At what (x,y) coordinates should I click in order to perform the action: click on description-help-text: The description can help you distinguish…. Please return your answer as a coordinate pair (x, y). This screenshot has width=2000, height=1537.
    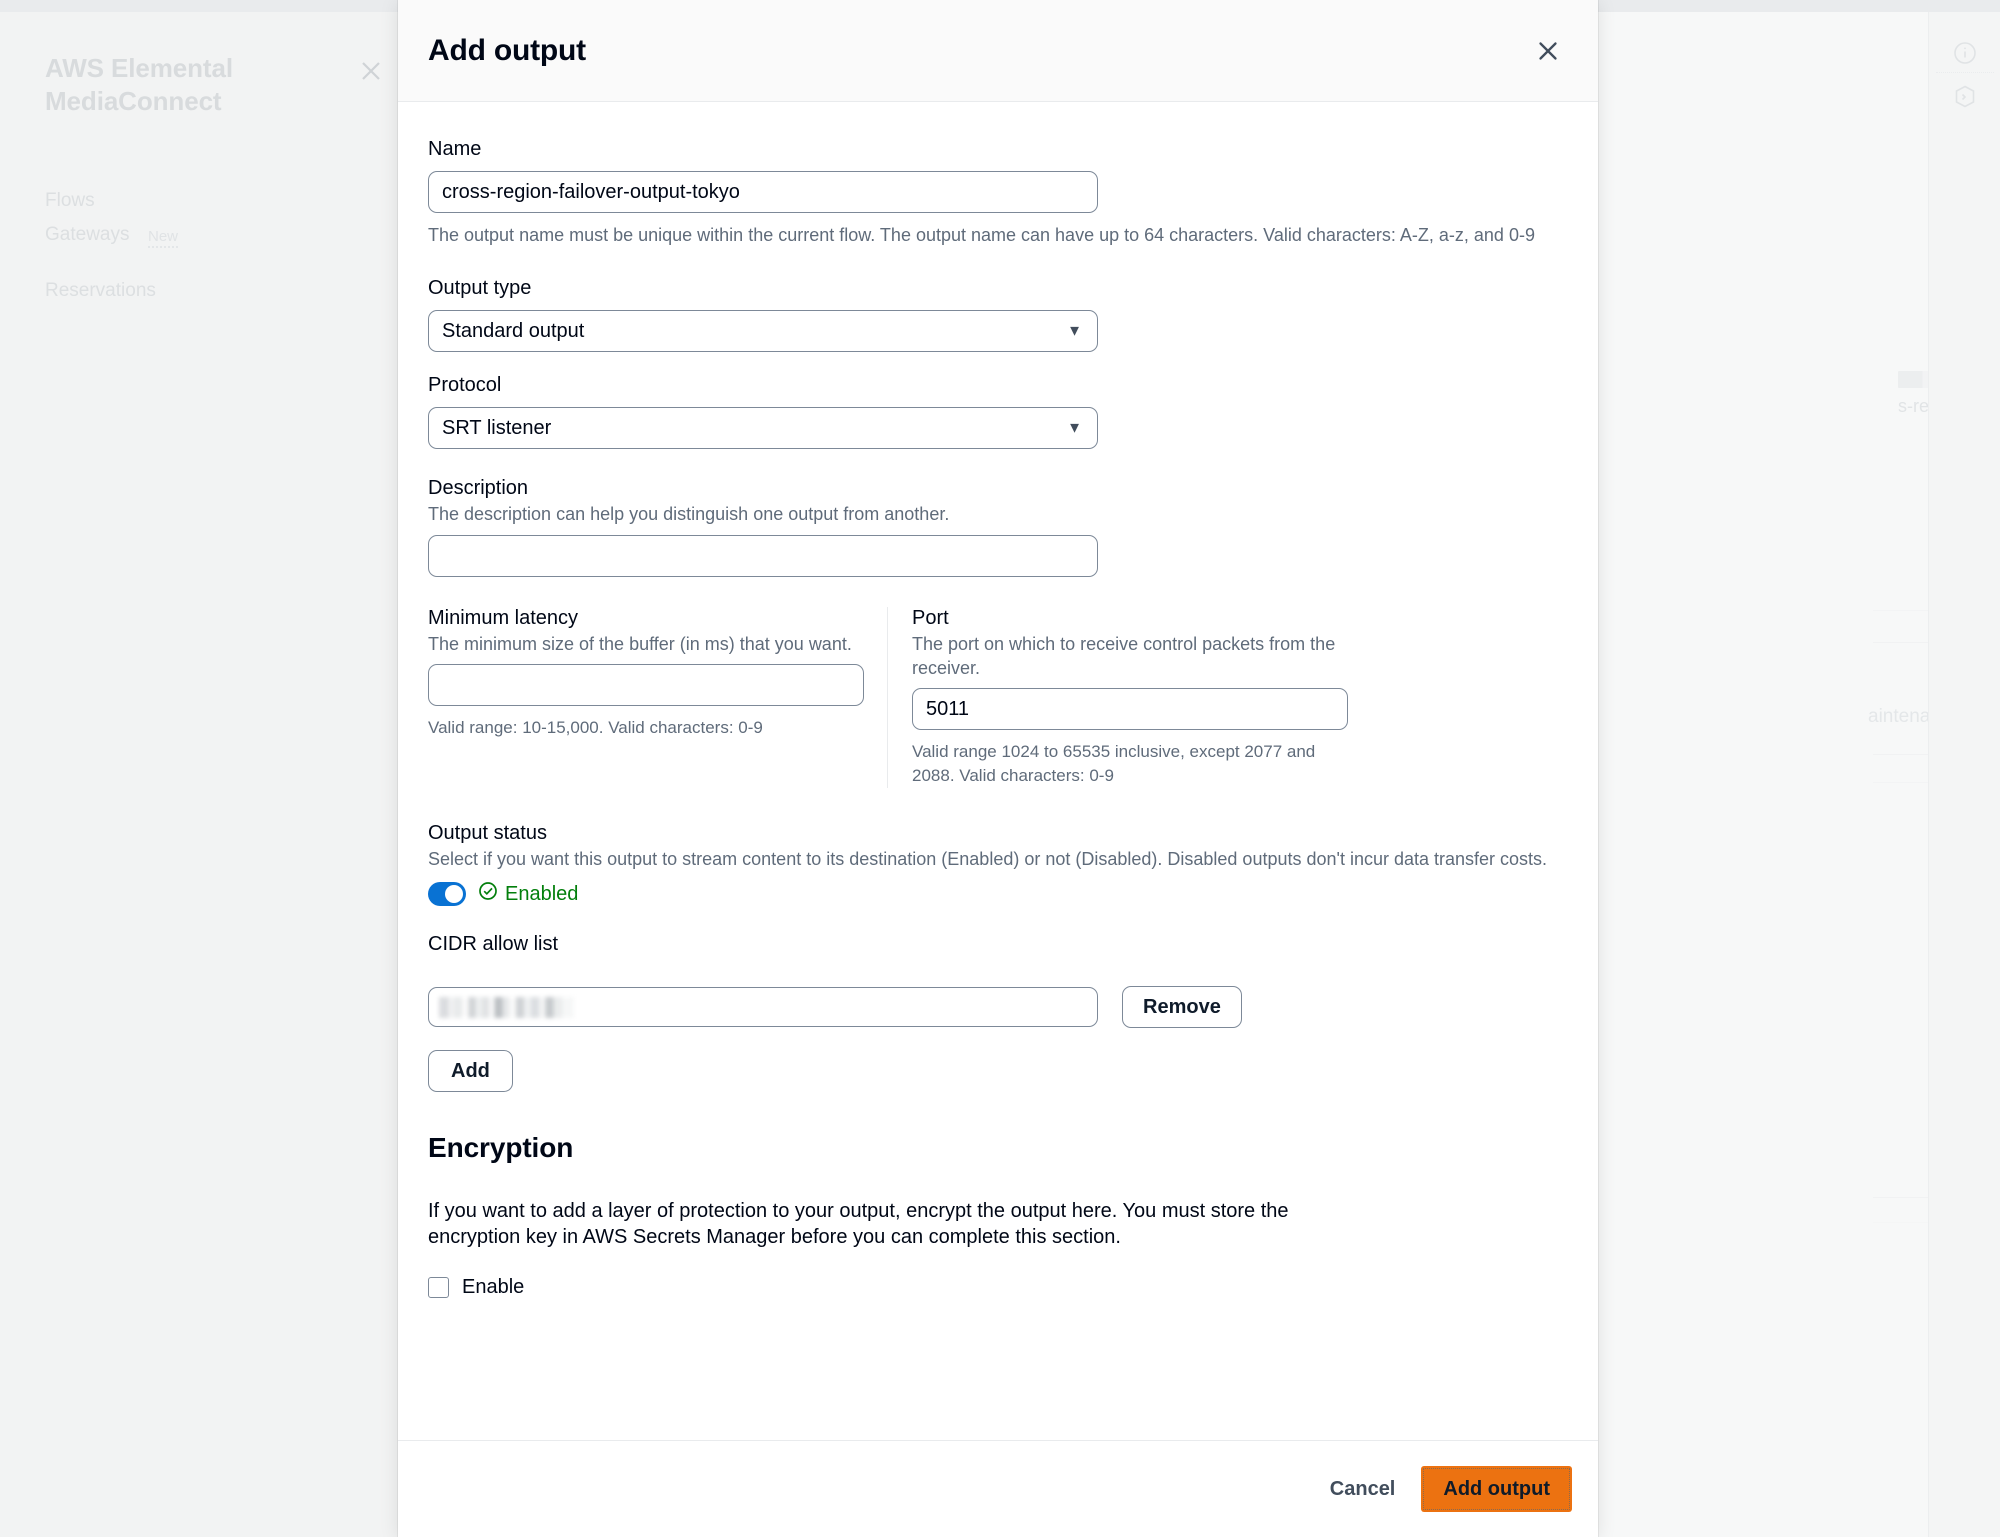
    Looking at the image, I should click on (689, 514).